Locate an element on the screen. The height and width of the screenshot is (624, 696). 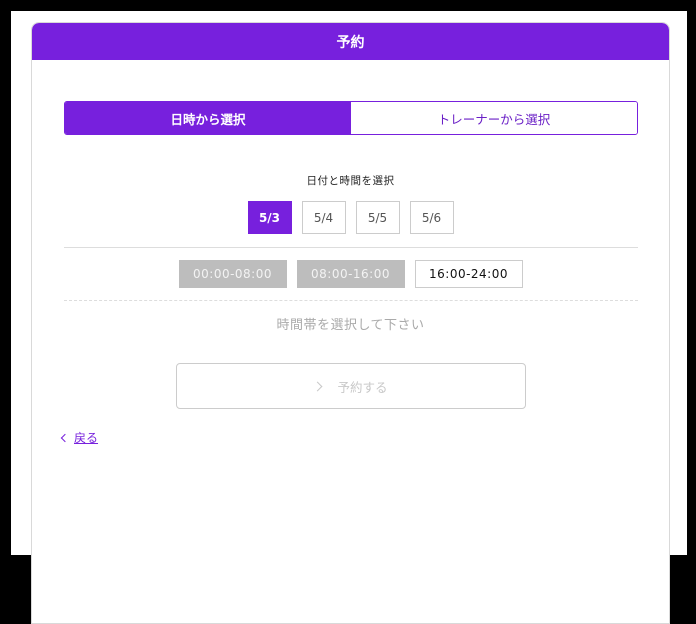
reserve-button-label: 予約する is located at coordinates (362, 387).